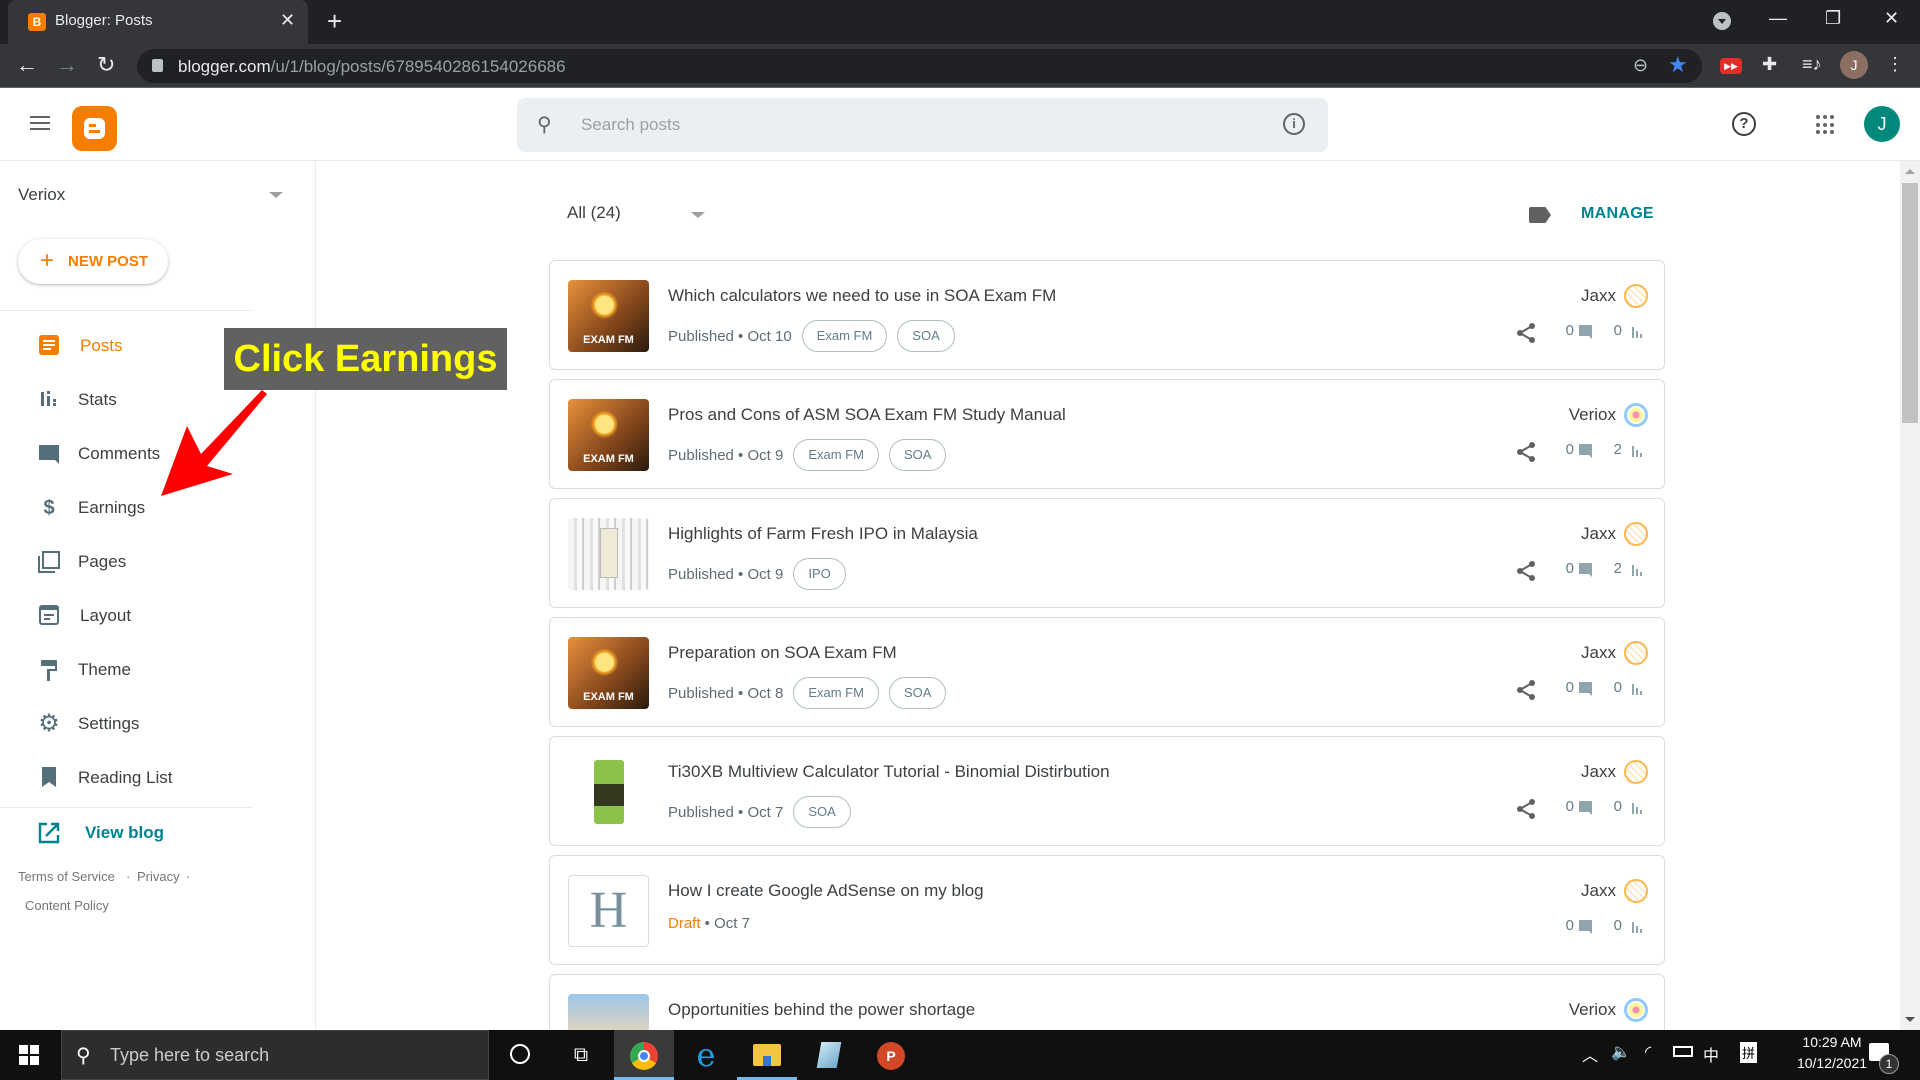 The height and width of the screenshot is (1080, 1920). Describe the element at coordinates (1833, 18) in the screenshot. I see `restore-icon: ❐` at that location.